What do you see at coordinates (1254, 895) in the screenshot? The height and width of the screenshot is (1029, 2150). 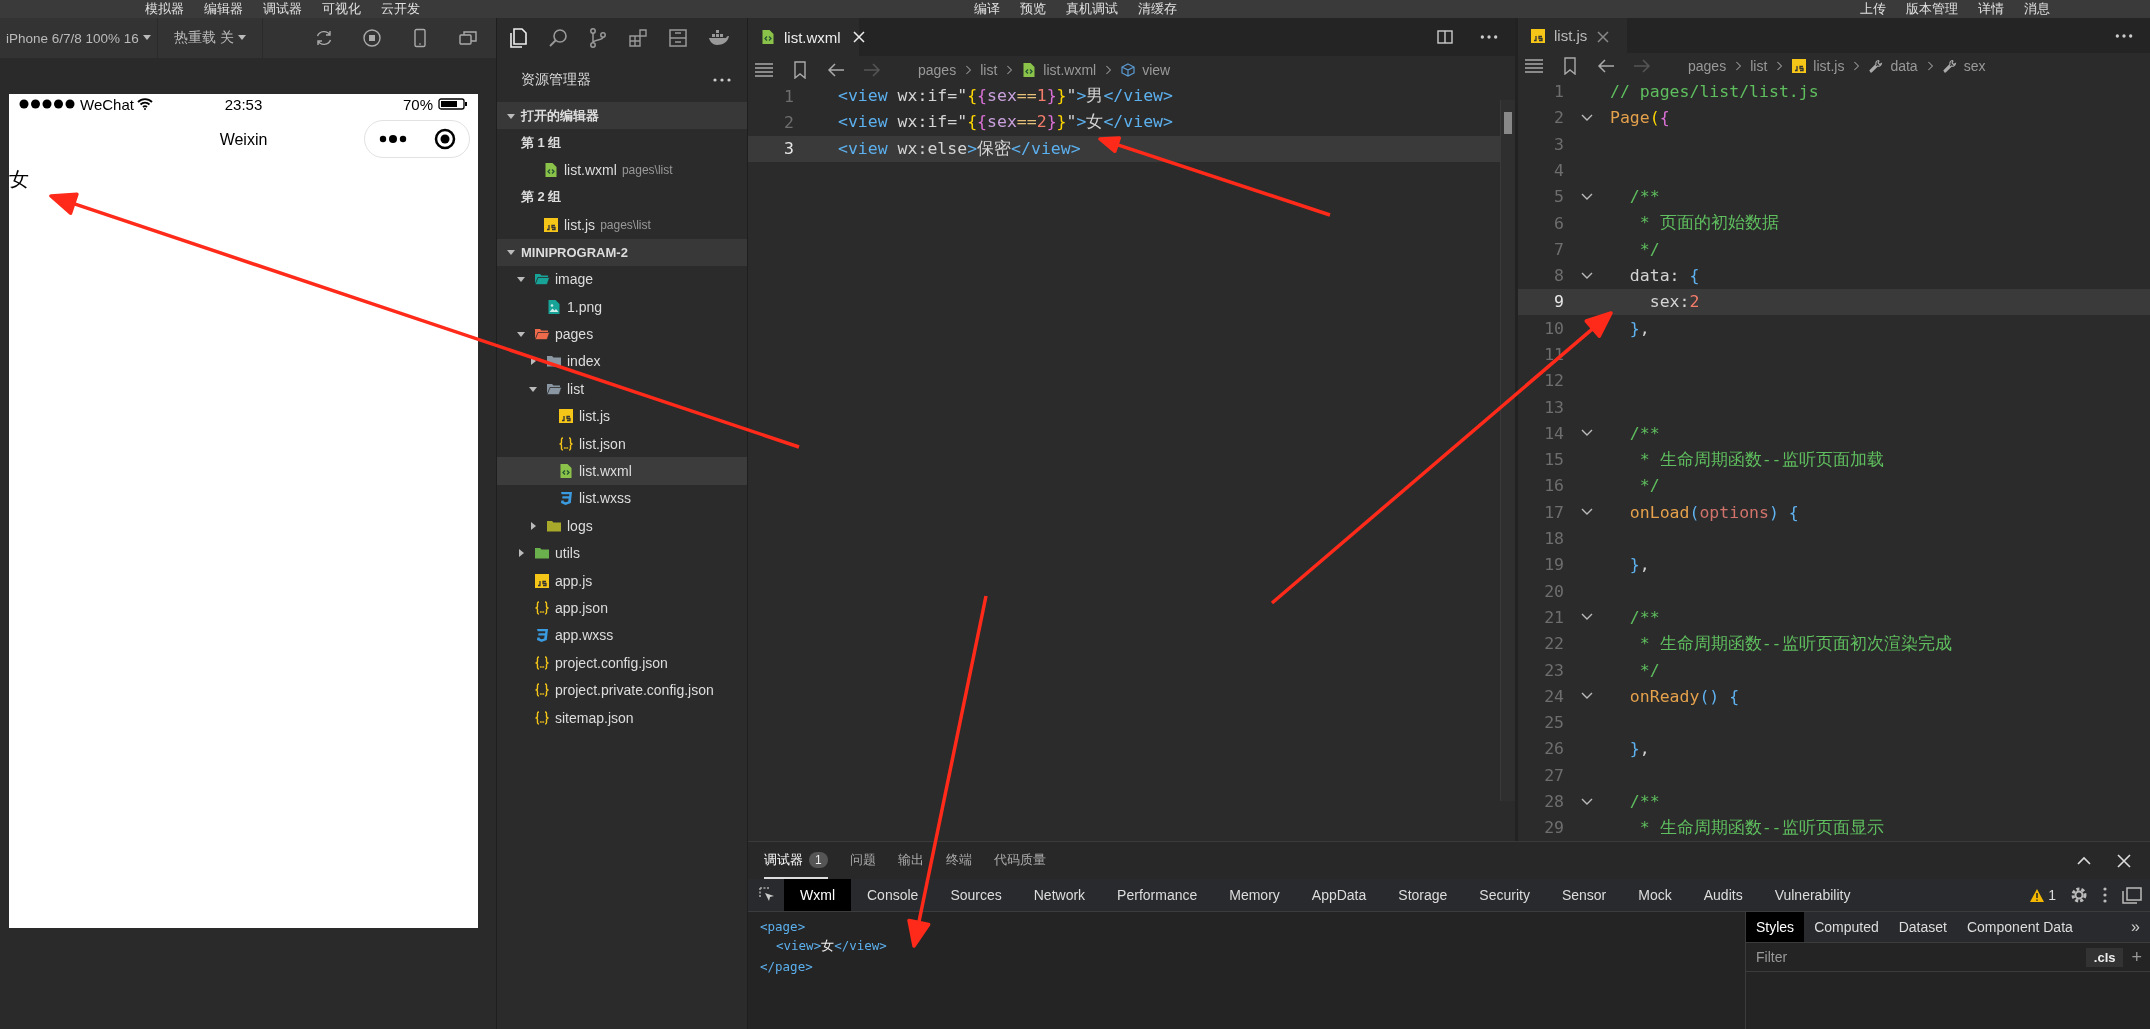 I see `devtools-tab: Memory` at bounding box center [1254, 895].